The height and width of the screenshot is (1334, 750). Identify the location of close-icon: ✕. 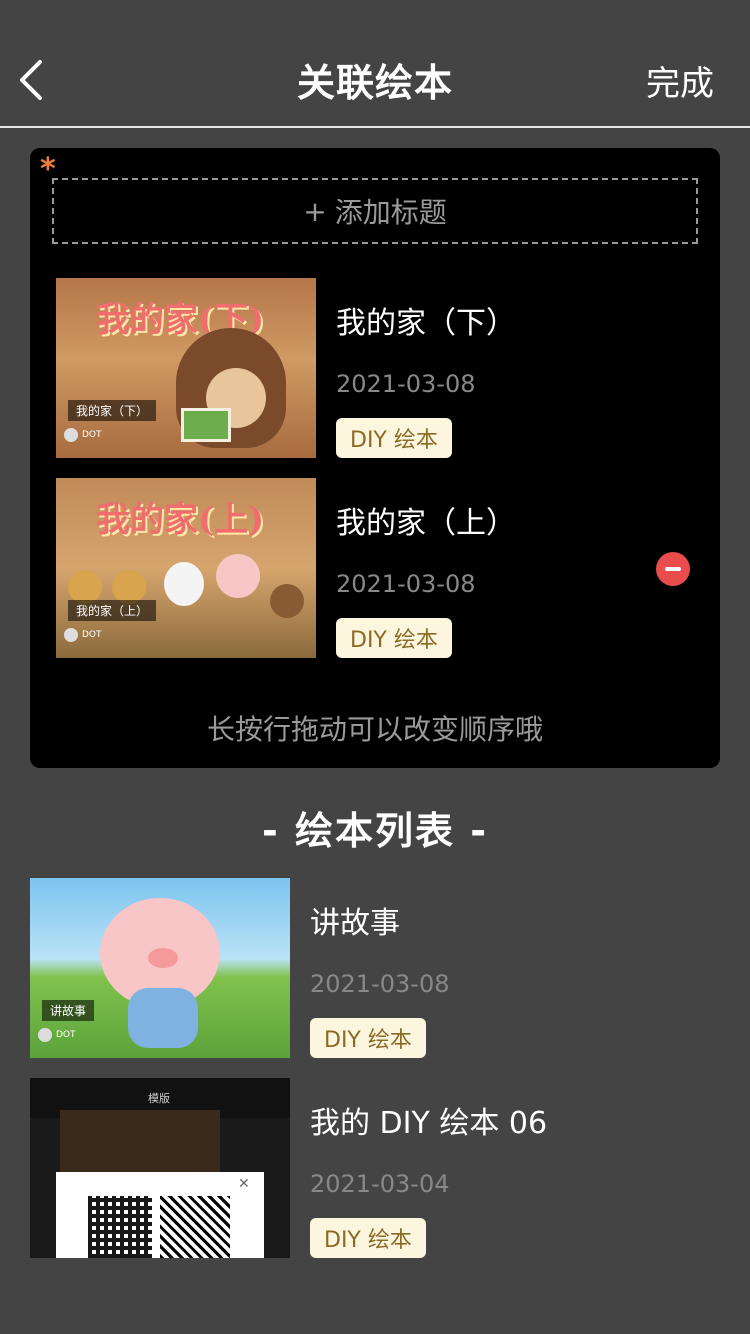
(244, 1184).